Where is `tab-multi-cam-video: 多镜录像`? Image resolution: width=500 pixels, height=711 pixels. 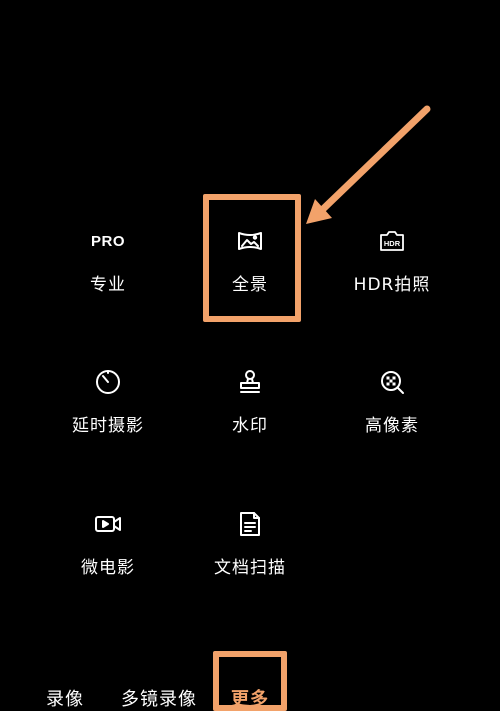
tab-multi-cam-video: 多镜录像 is located at coordinates (159, 698).